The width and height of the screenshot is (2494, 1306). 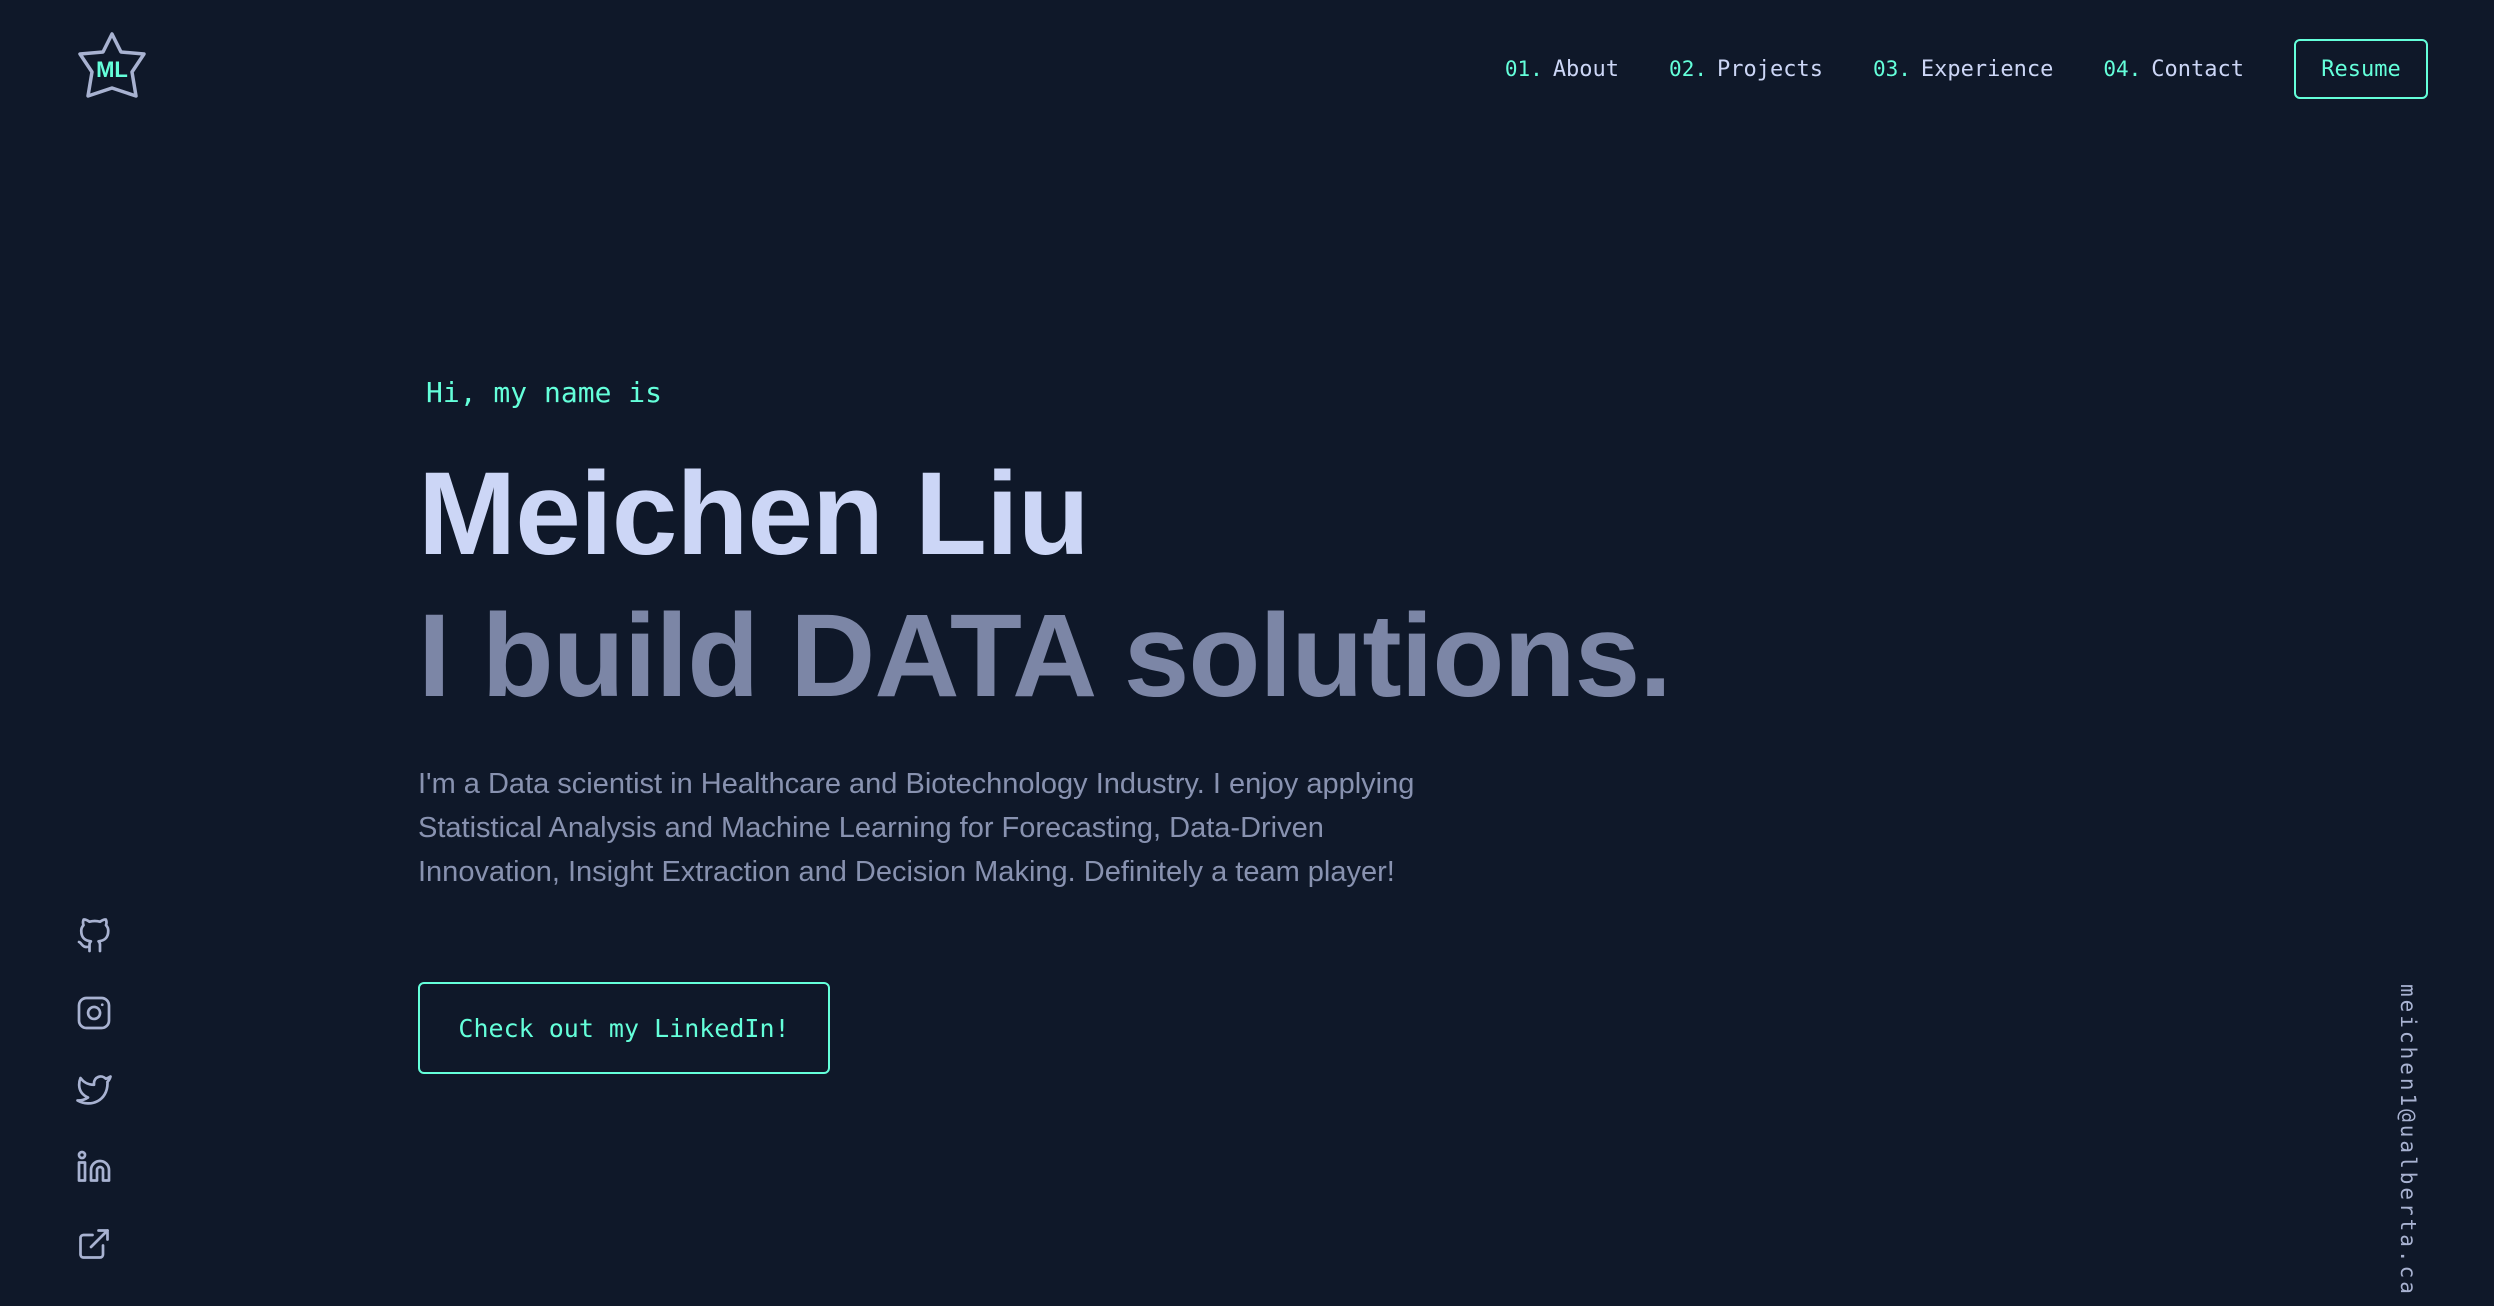 What do you see at coordinates (1586, 69) in the screenshot?
I see `nav-label: About` at bounding box center [1586, 69].